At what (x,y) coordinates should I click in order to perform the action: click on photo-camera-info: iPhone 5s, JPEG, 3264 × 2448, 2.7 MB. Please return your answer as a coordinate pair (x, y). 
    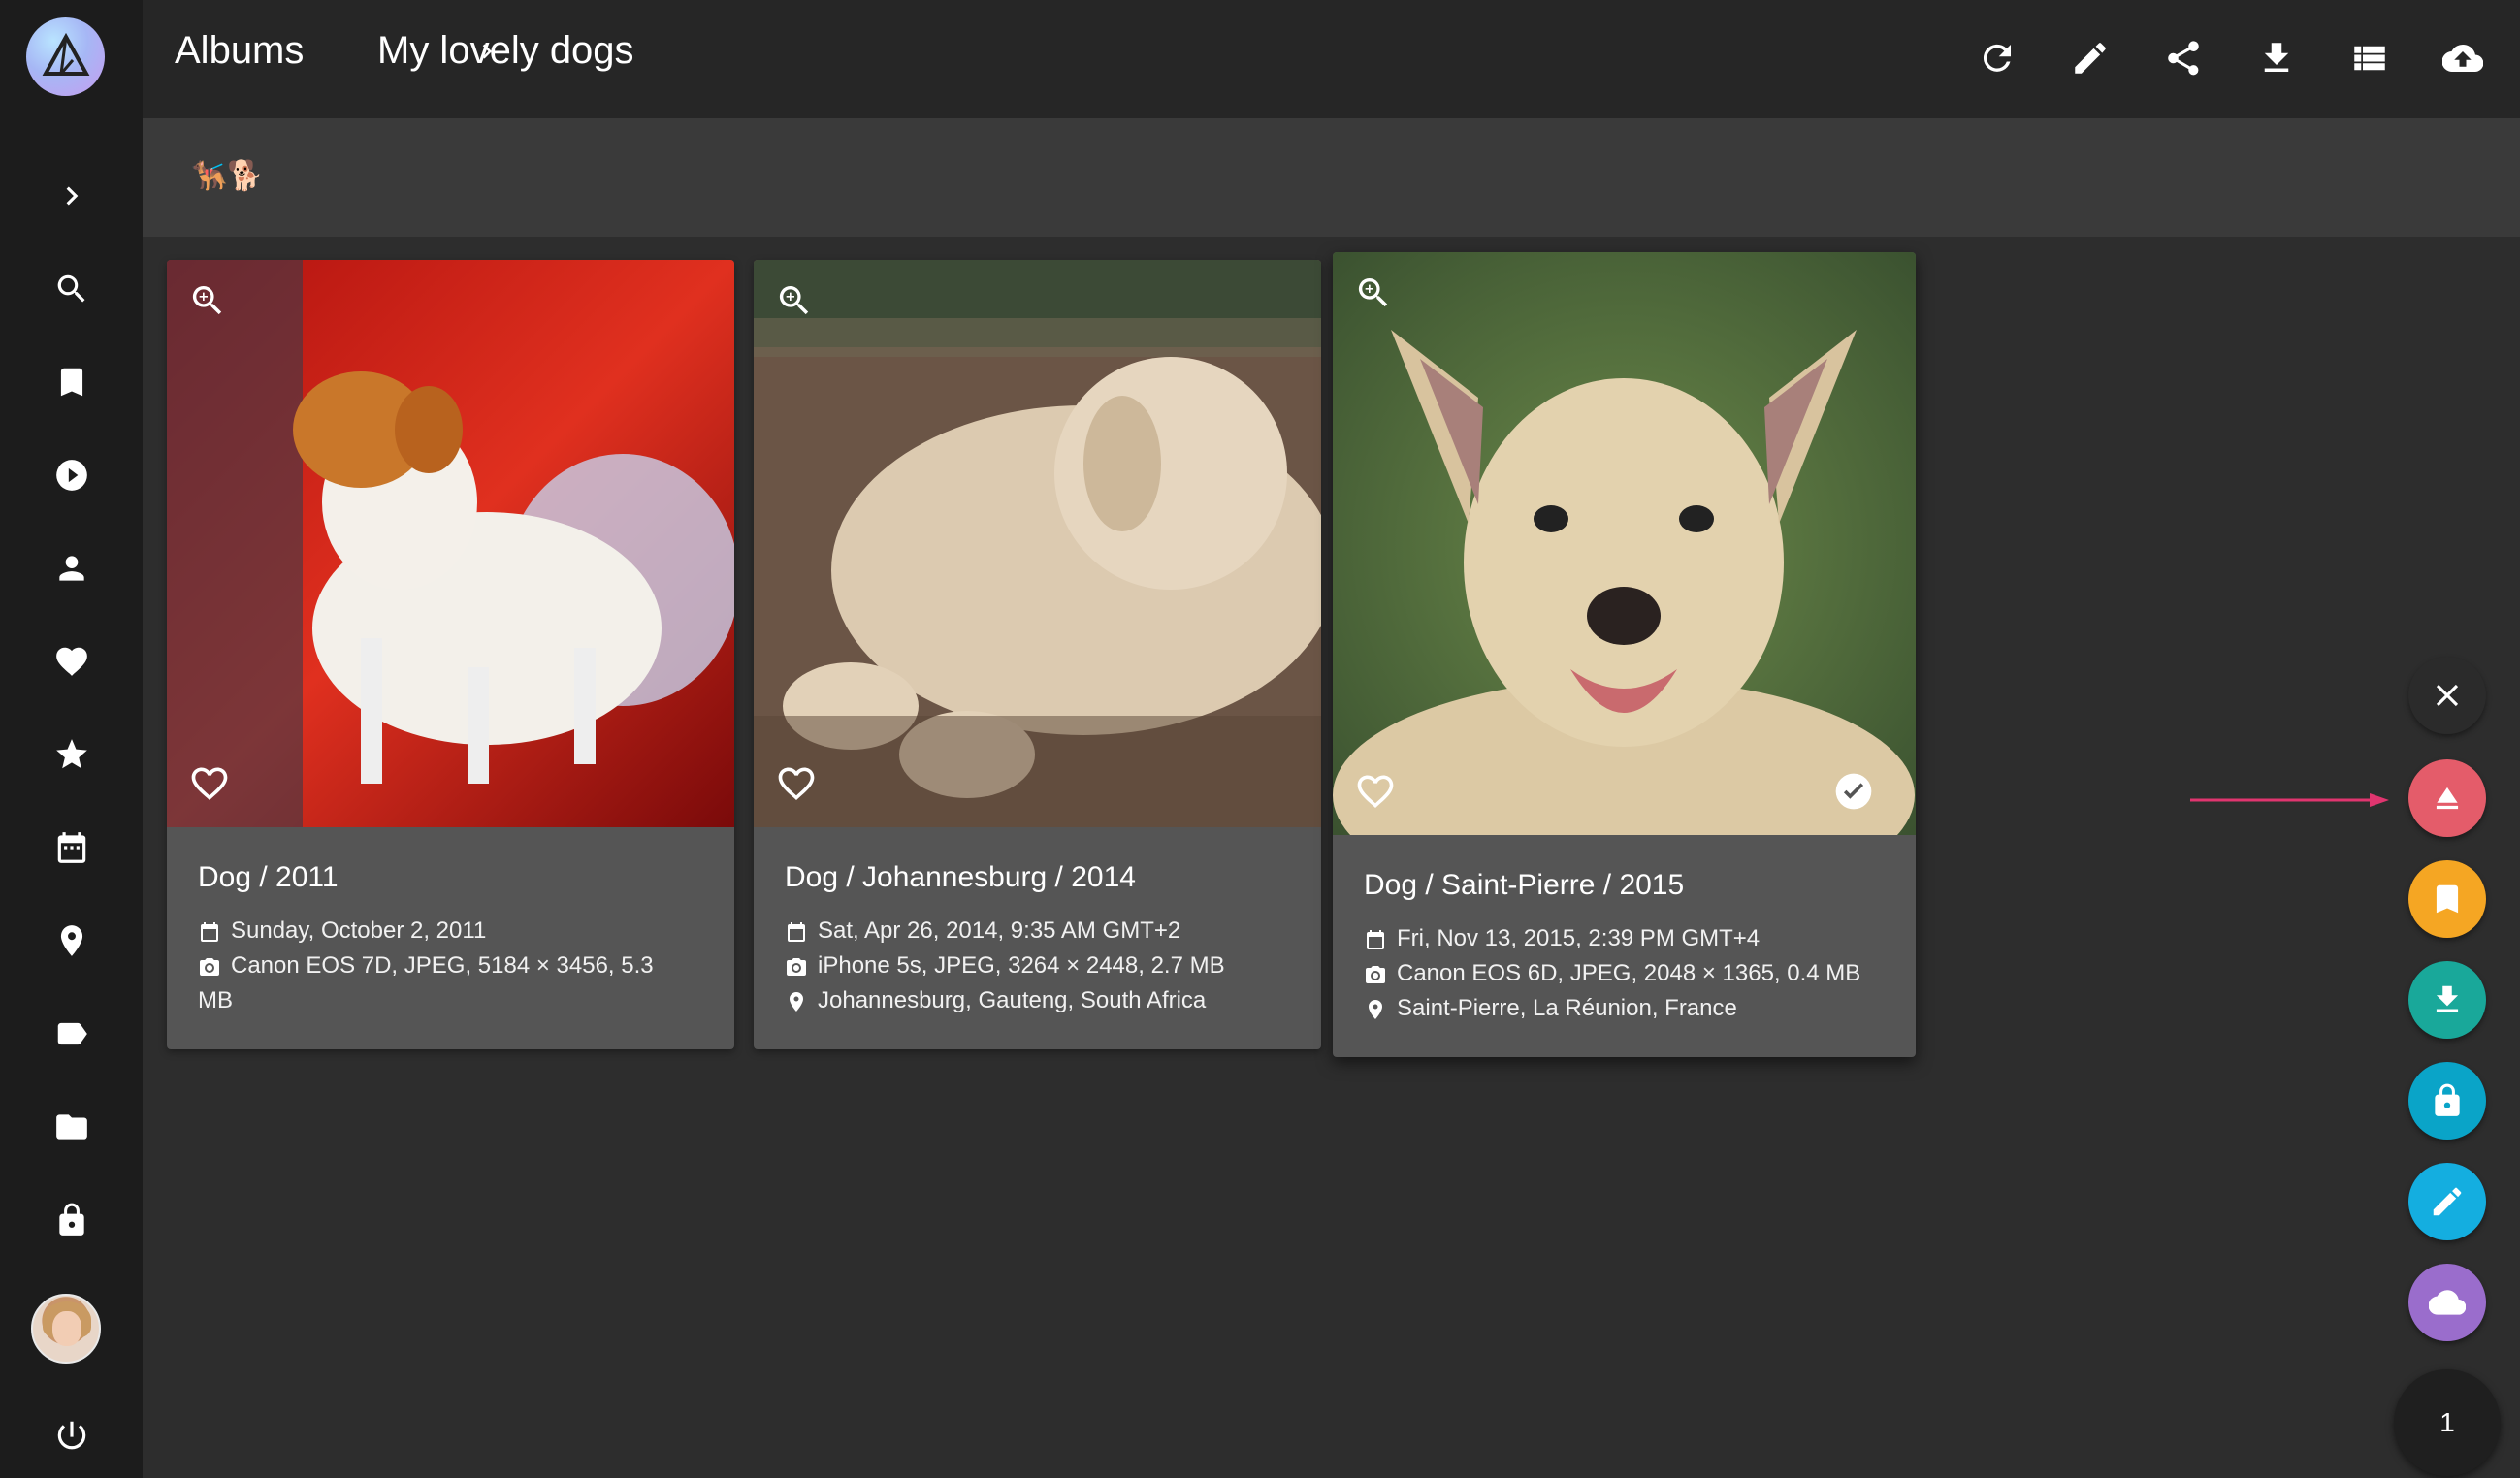
    Looking at the image, I should click on (1021, 965).